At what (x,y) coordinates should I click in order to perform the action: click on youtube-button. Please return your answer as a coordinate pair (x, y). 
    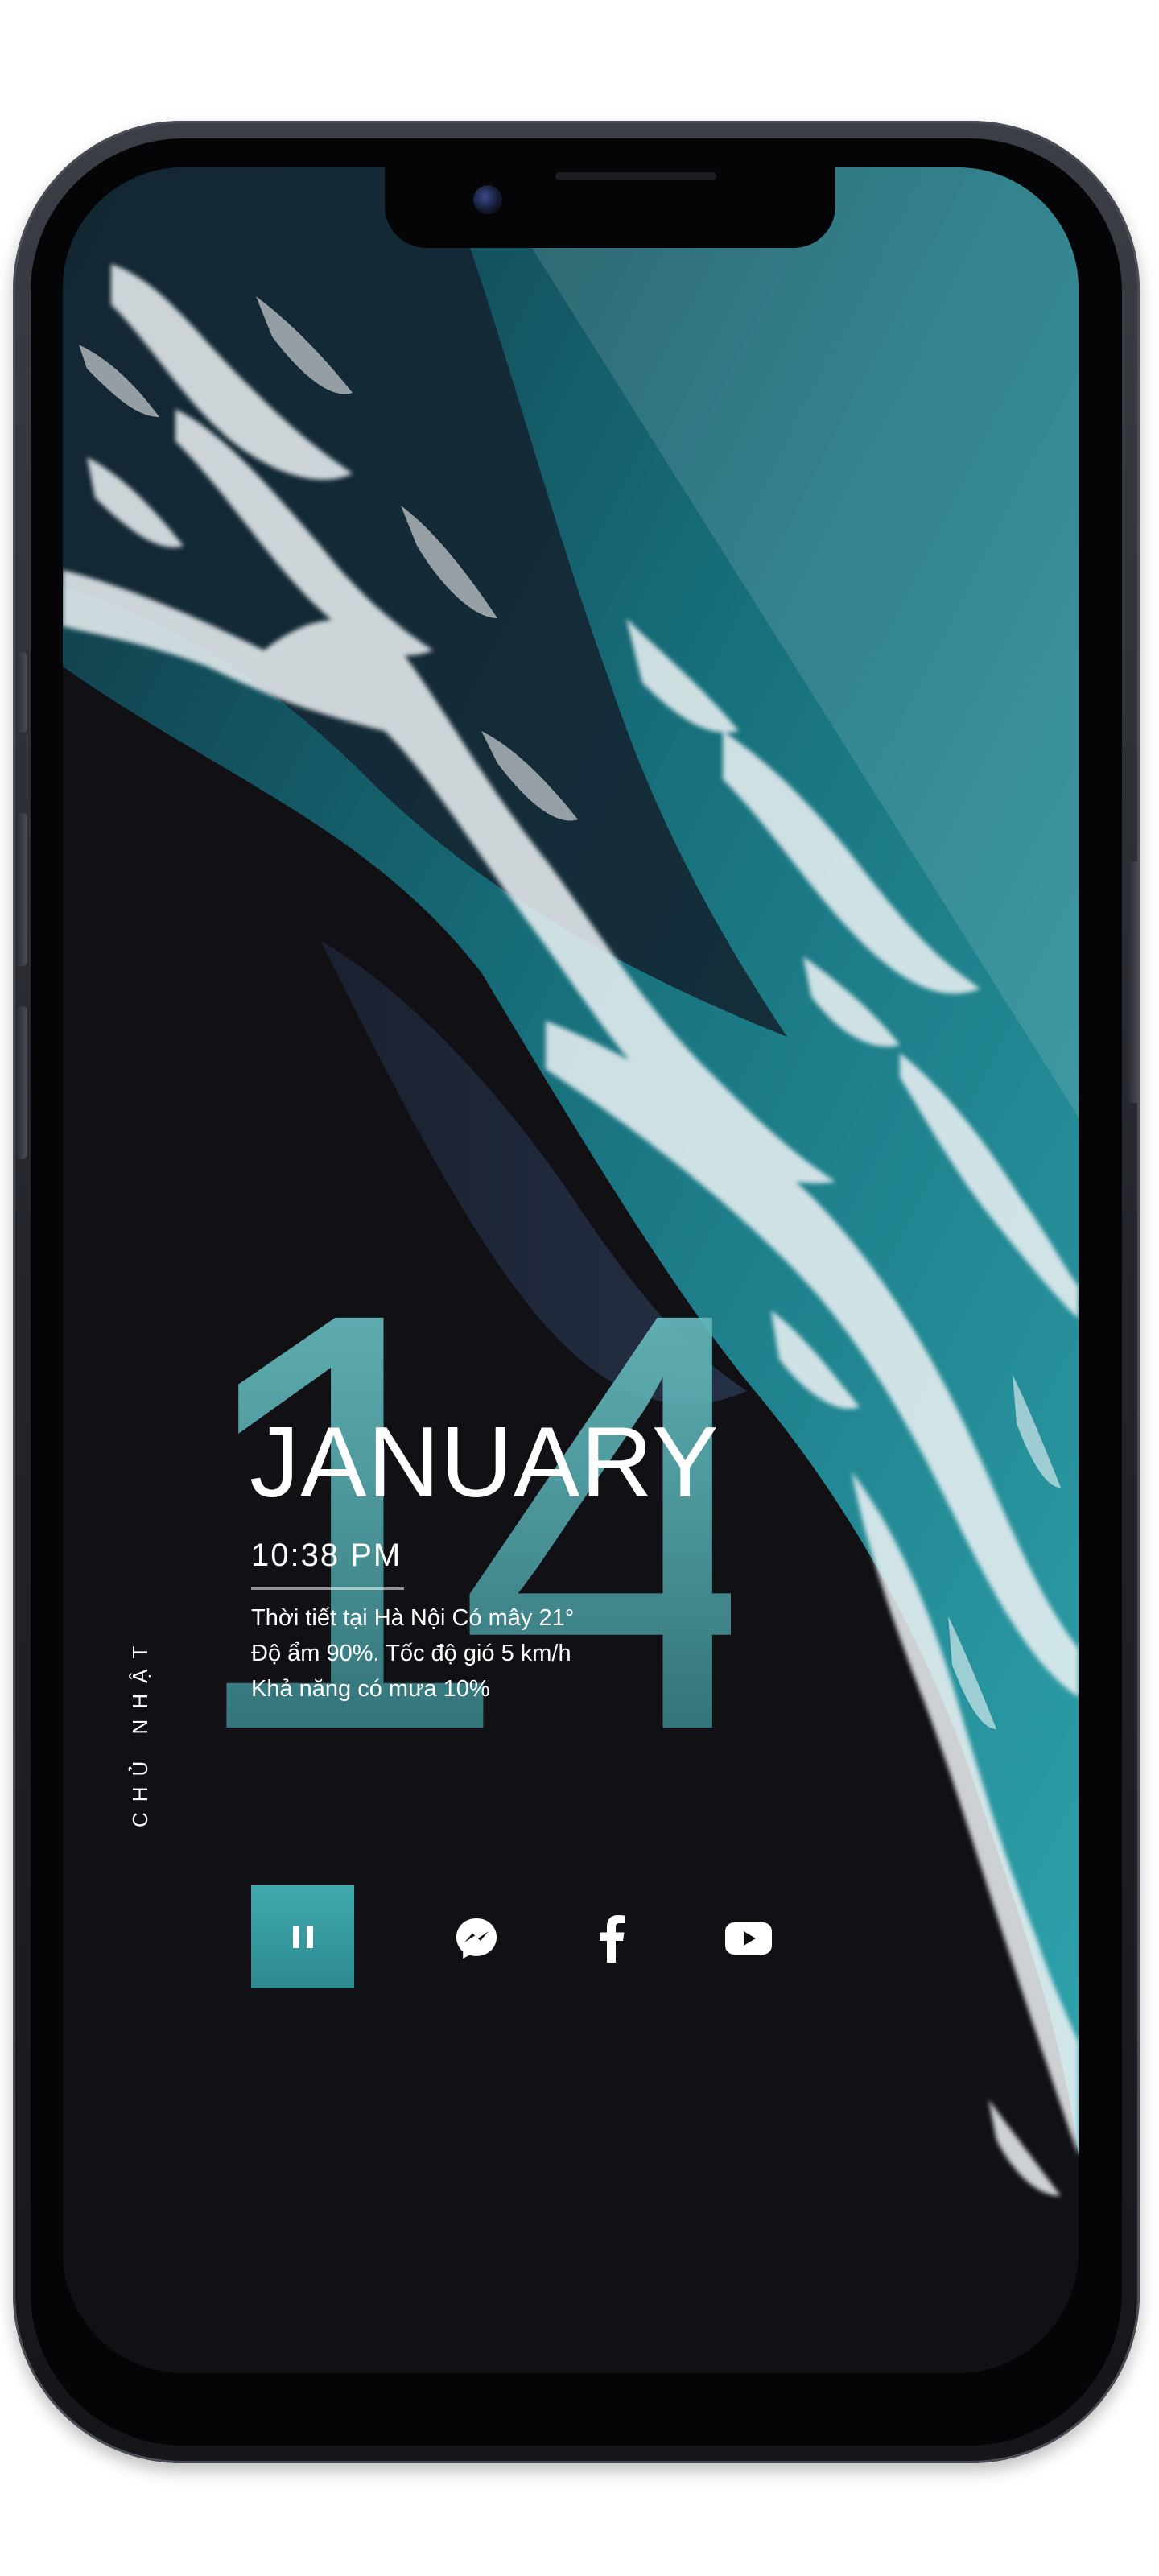
    Looking at the image, I should click on (748, 1938).